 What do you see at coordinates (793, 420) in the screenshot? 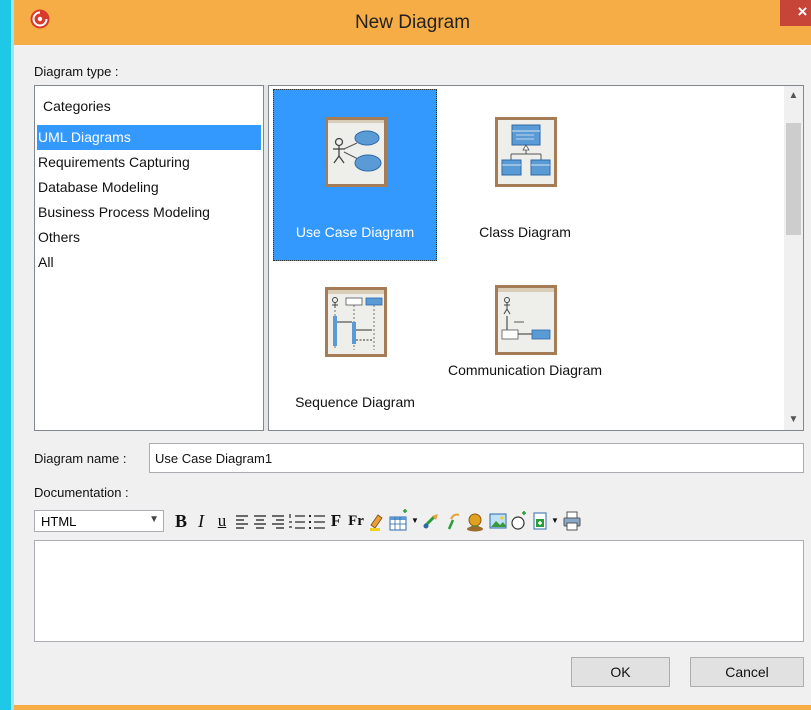
I see `scroll-down-icon: ▼` at bounding box center [793, 420].